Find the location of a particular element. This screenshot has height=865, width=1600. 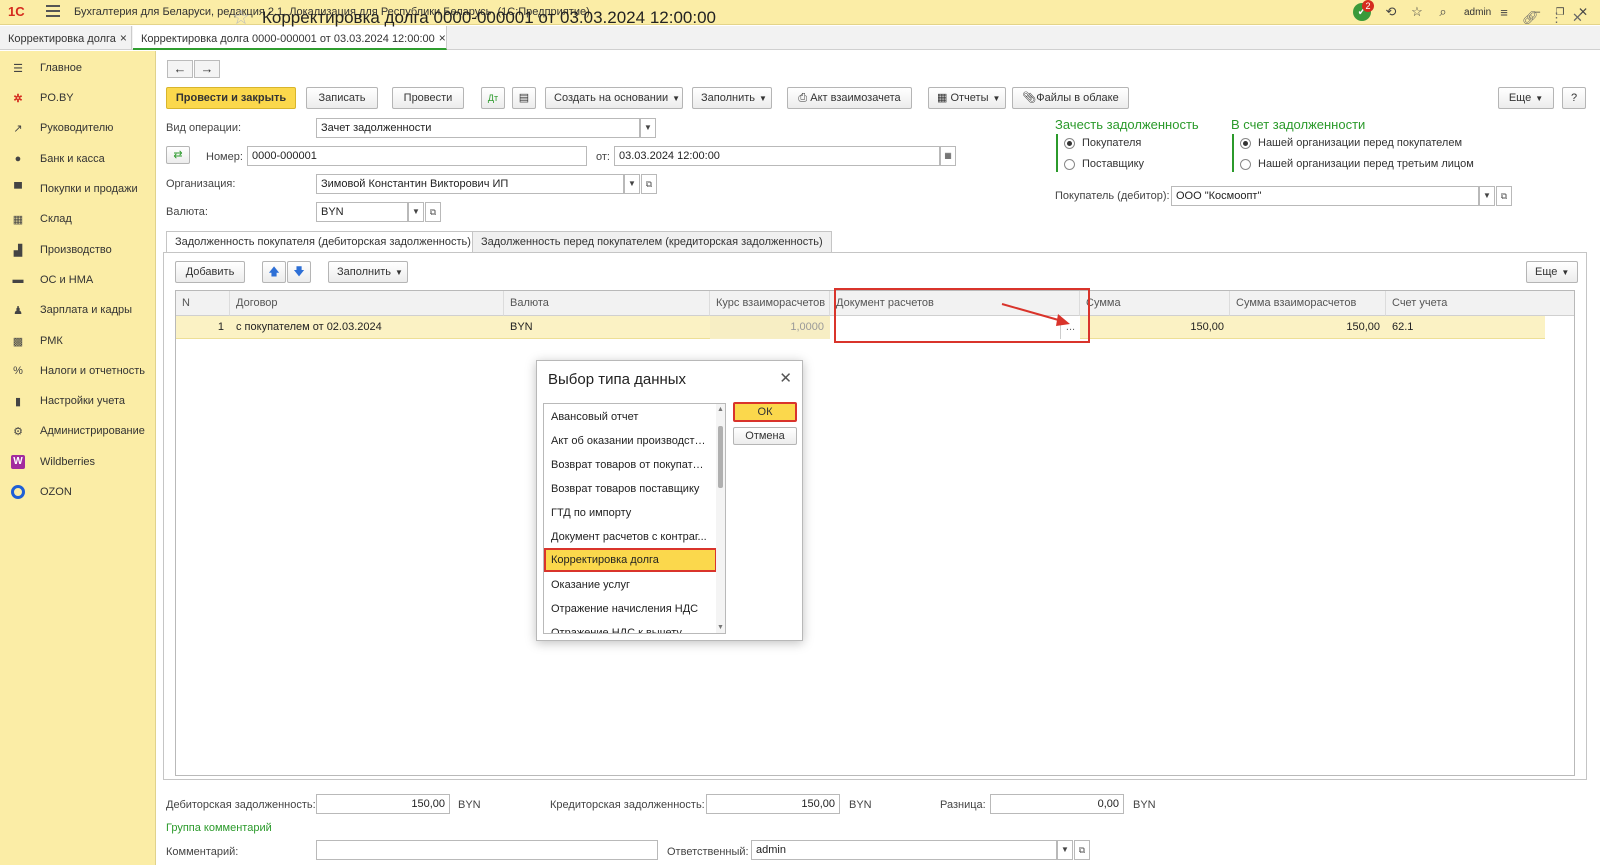

save-button: Записать is located at coordinates (342, 98).